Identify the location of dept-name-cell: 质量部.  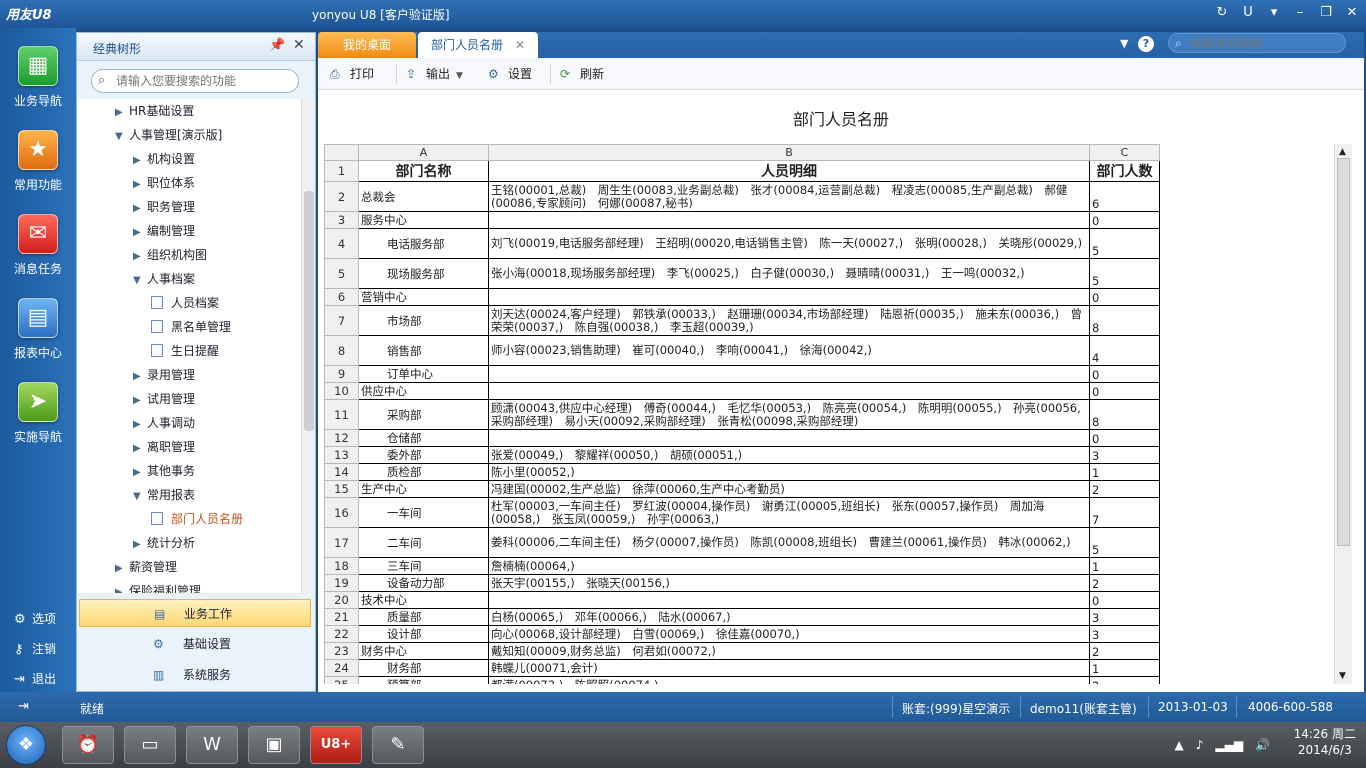
(423, 617).